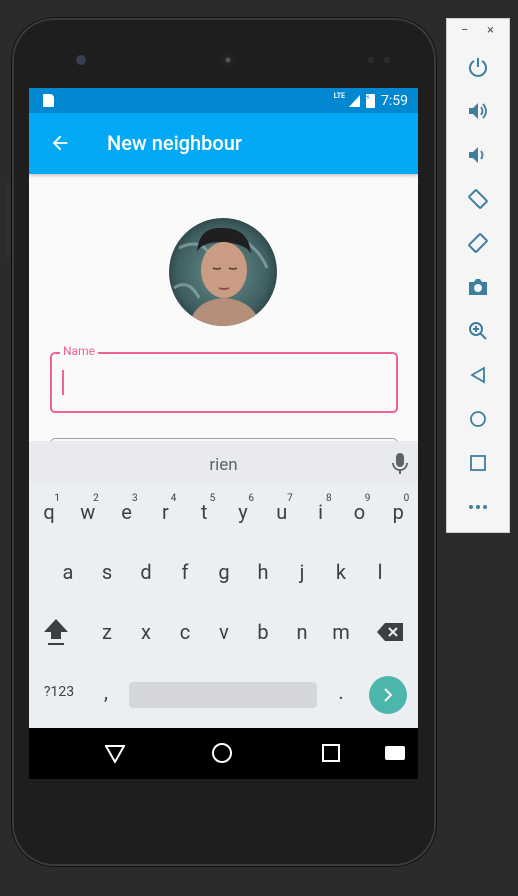  What do you see at coordinates (406, 498) in the screenshot?
I see `key-number-hint: 0` at bounding box center [406, 498].